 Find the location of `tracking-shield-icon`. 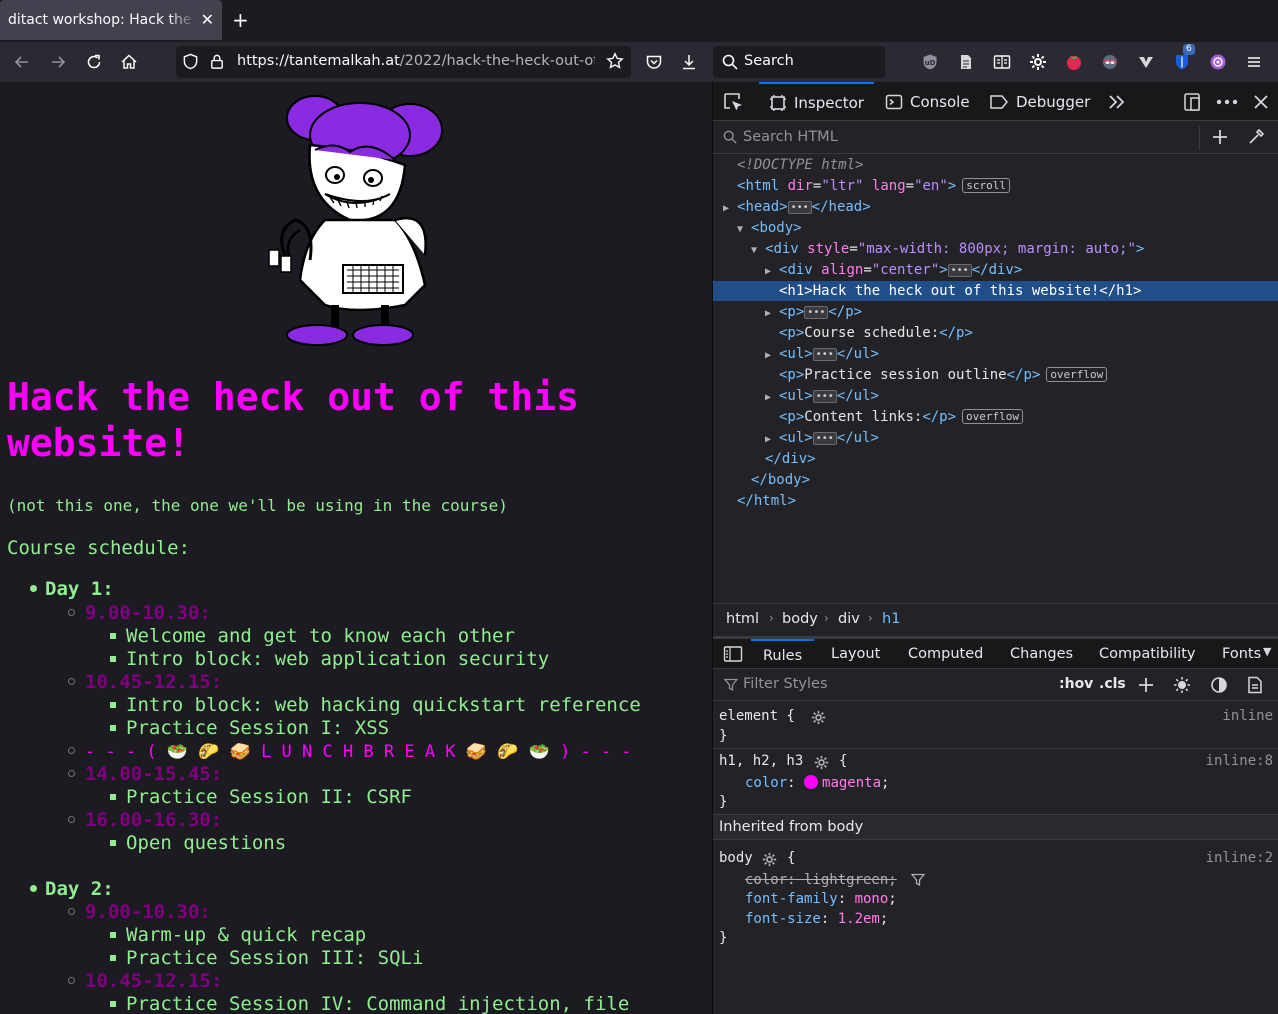

tracking-shield-icon is located at coordinates (190, 63).